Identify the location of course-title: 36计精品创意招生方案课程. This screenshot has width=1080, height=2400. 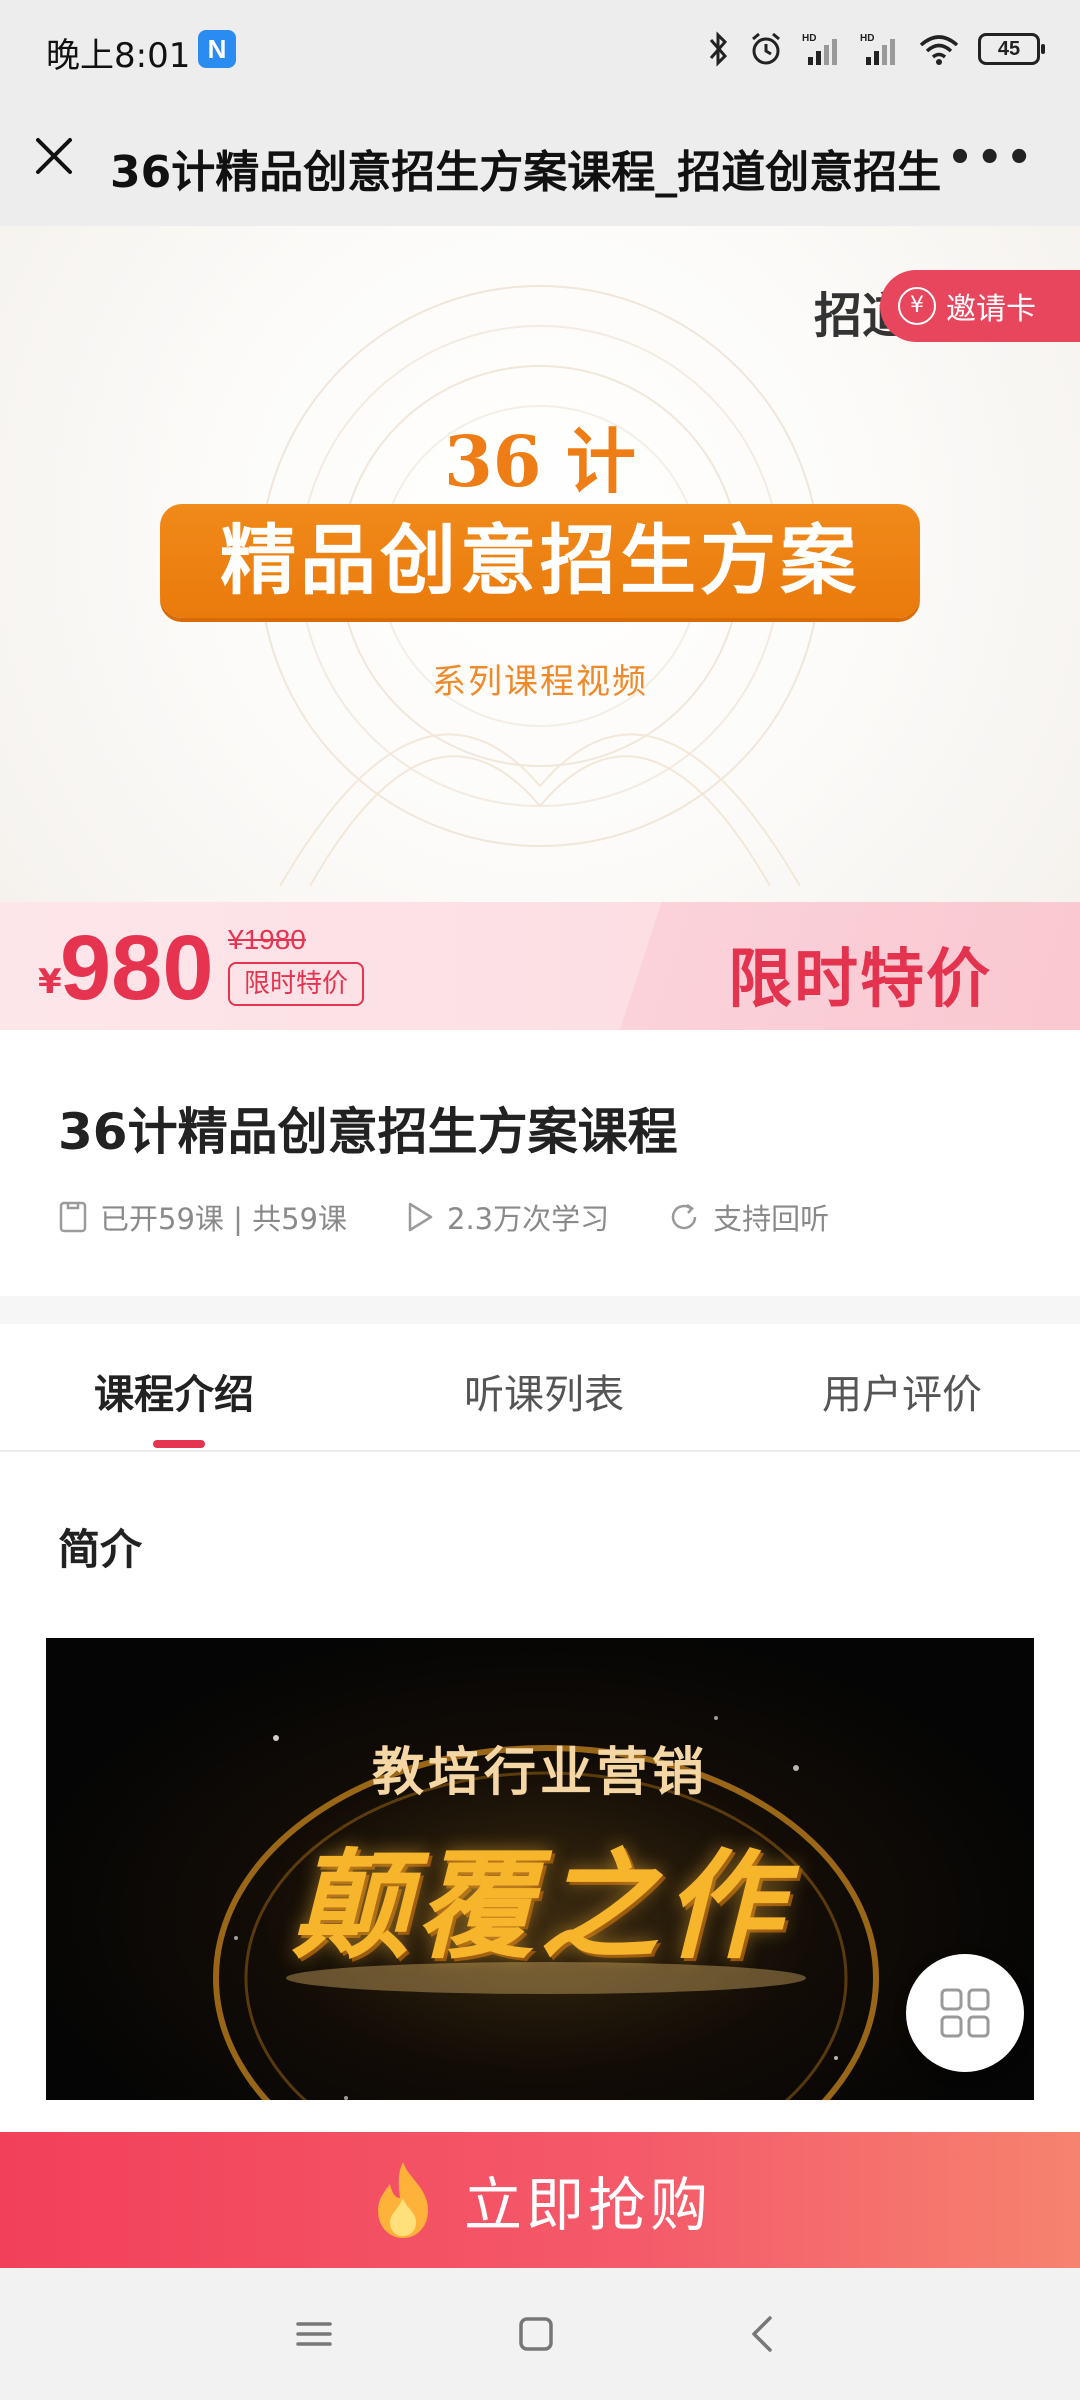
(368, 1132).